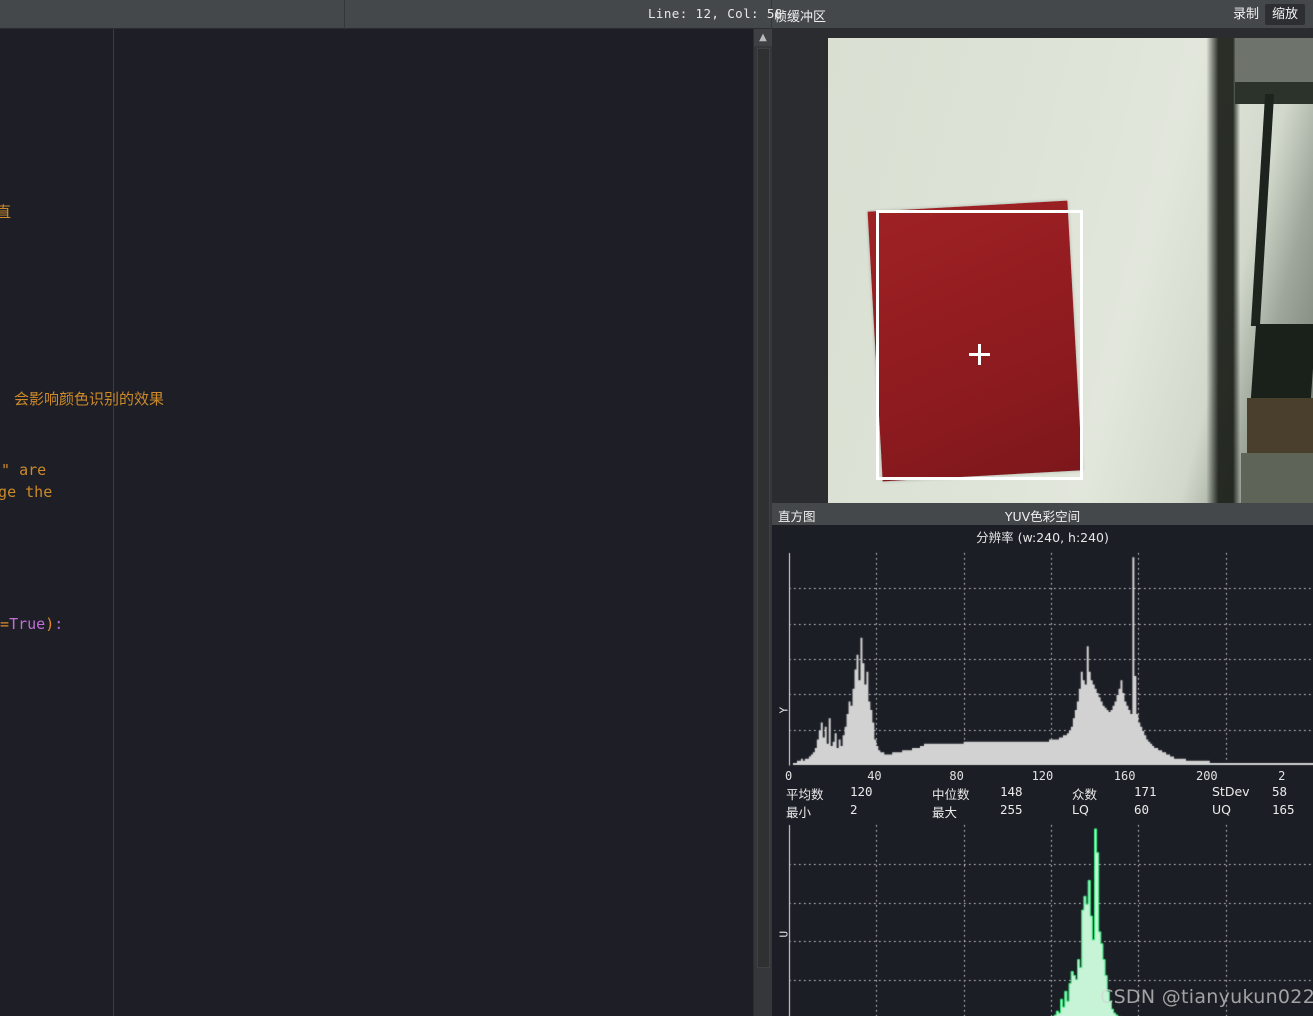  I want to click on scrollbar-thumb, so click(763, 508).